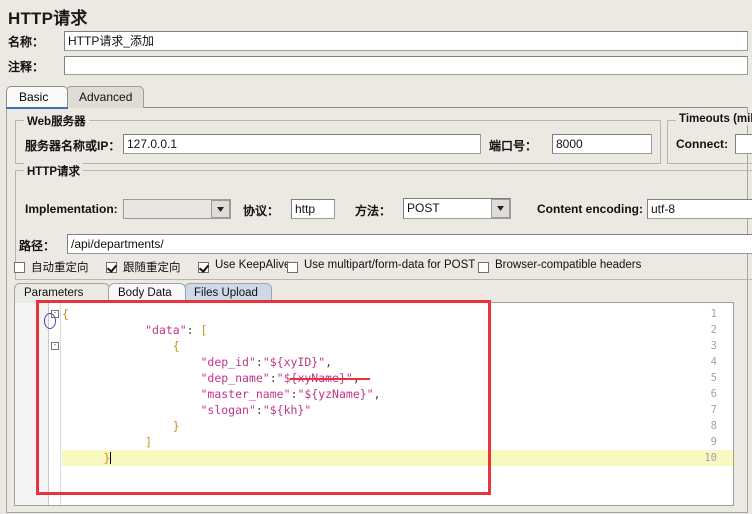  Describe the element at coordinates (32, 404) in the screenshot. I see `editor-line-number-gutter` at that location.